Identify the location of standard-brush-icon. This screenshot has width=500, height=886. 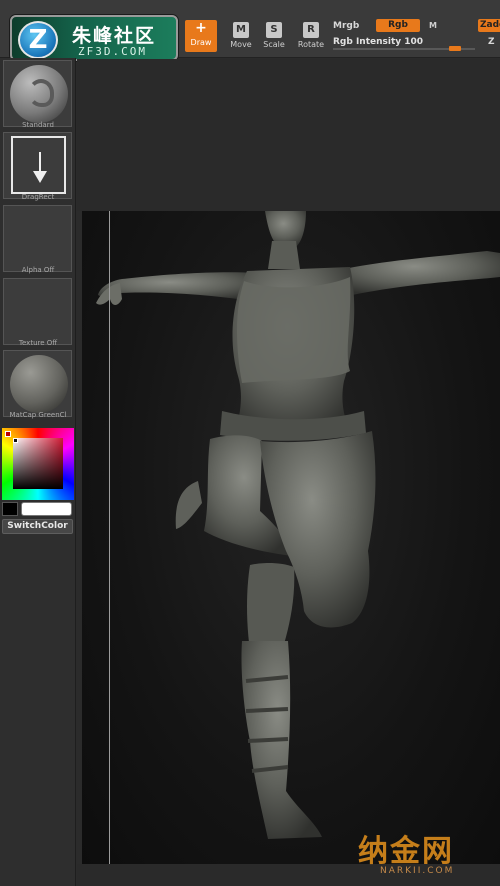
(39, 94).